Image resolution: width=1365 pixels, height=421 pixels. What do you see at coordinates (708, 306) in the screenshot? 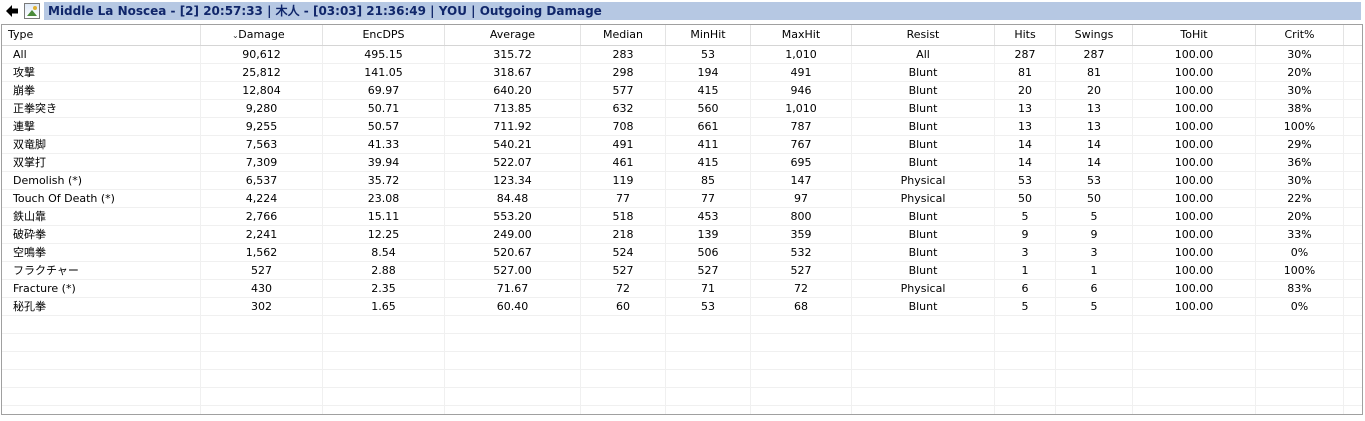
I see `cell-minhit: 53` at bounding box center [708, 306].